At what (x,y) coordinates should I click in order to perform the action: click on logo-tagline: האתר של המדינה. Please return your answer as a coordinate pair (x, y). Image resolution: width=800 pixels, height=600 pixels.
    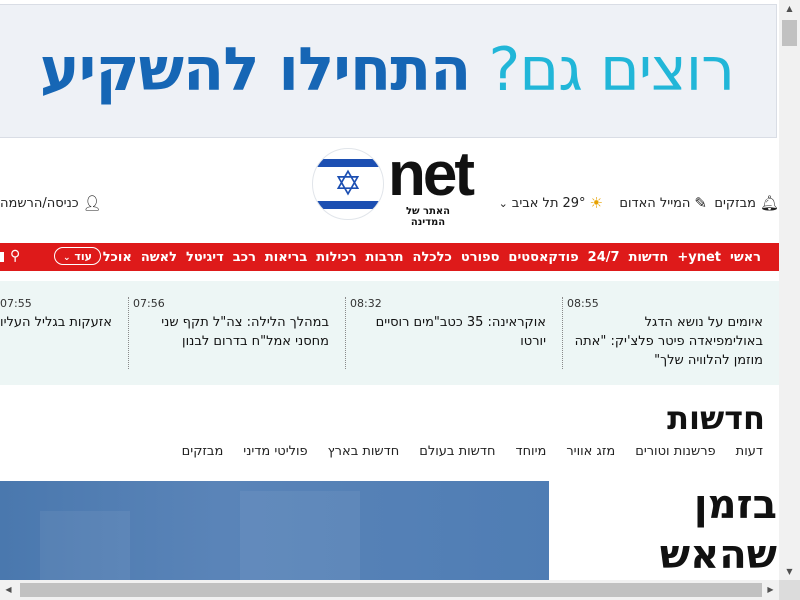
    Looking at the image, I should click on (428, 217).